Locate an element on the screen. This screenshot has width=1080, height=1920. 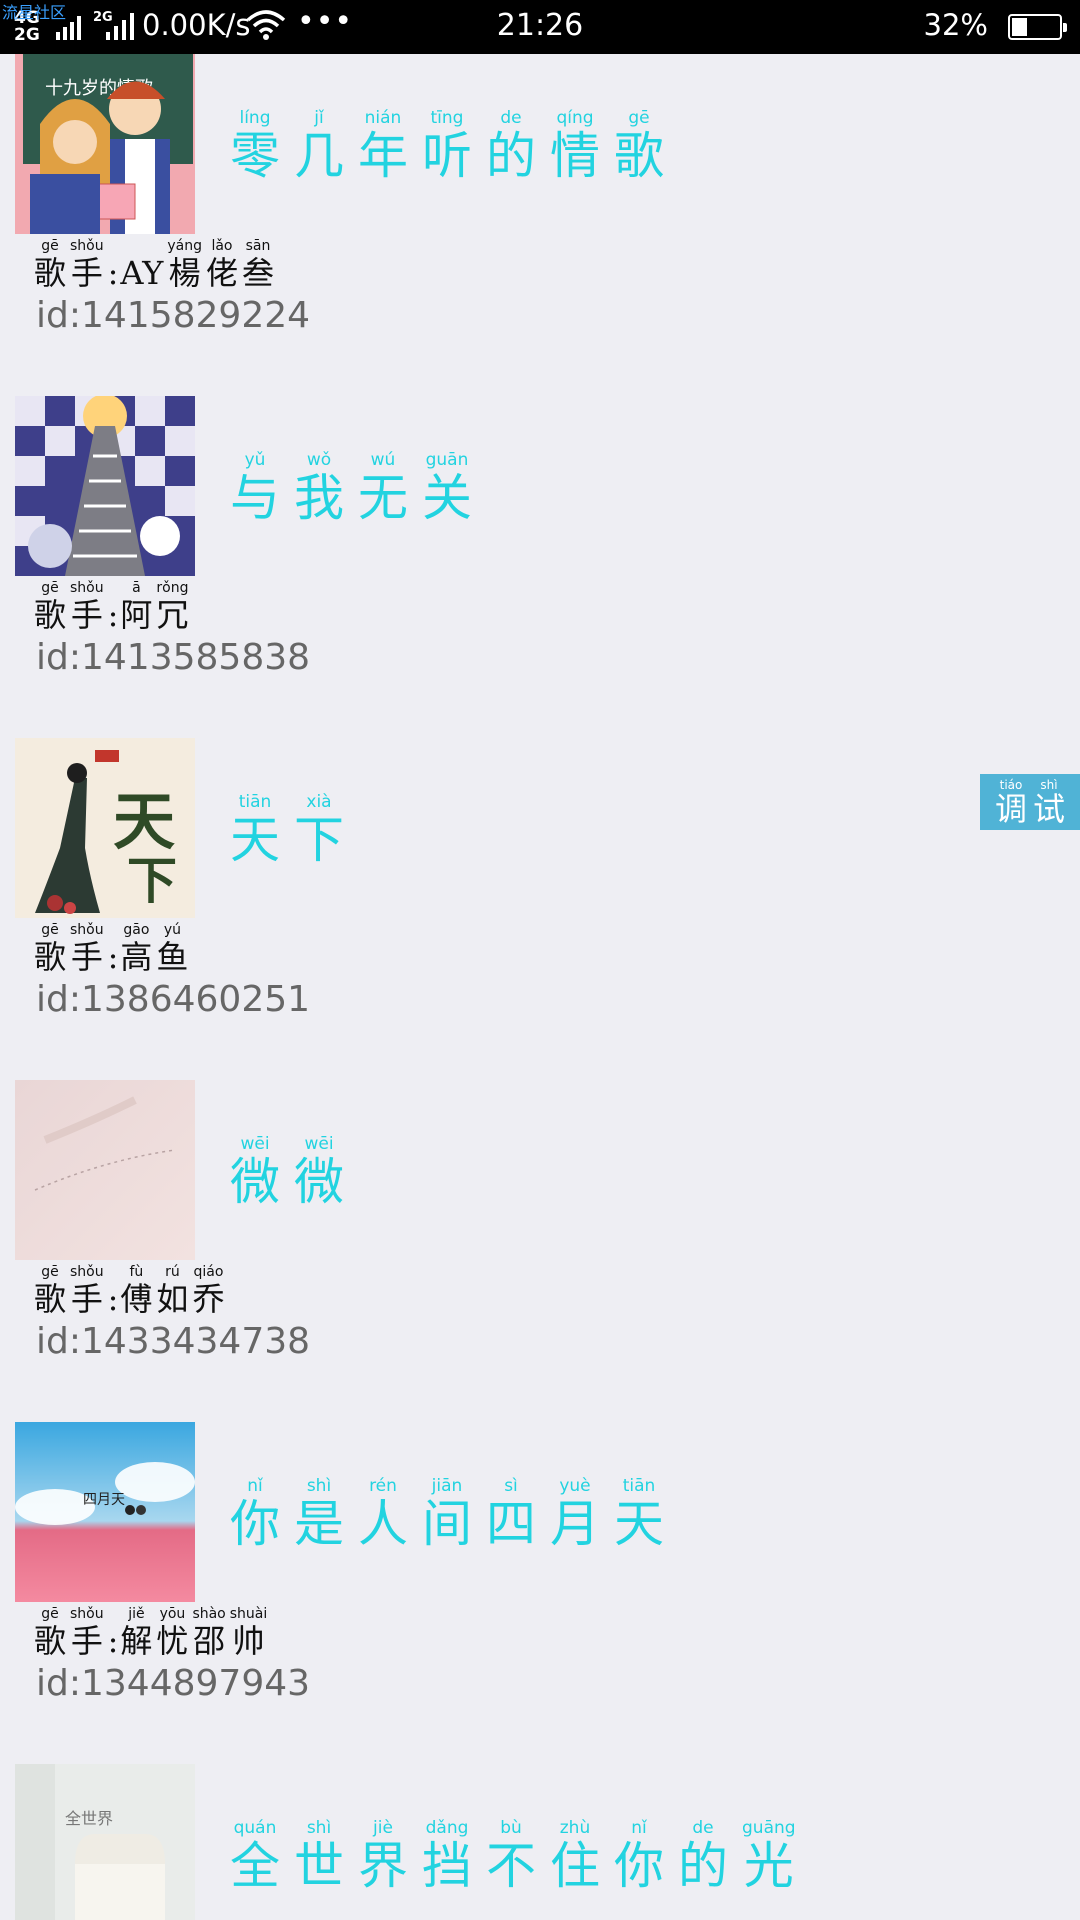
svg-text: 全世界 is located at coordinates (89, 1818).